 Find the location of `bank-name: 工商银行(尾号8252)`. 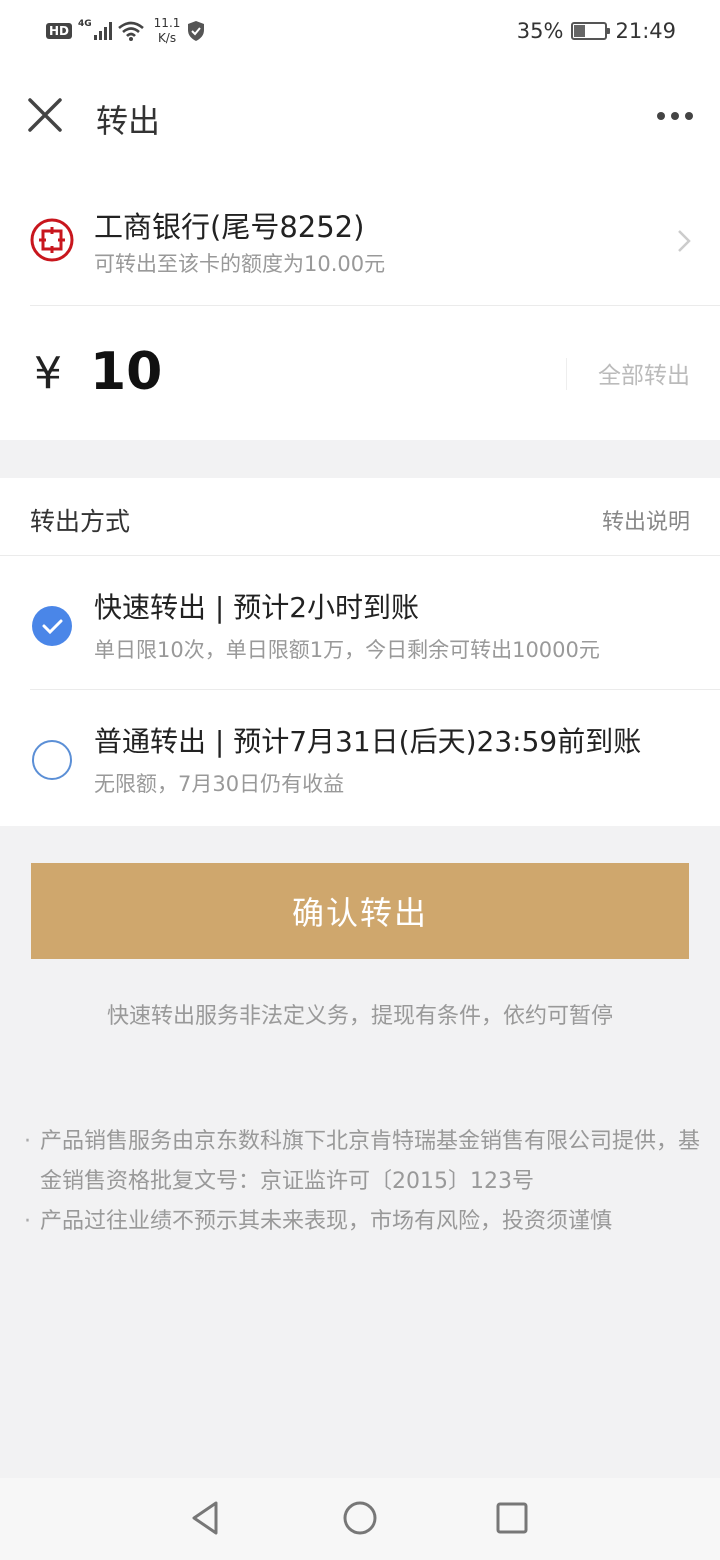

bank-name: 工商银行(尾号8252) is located at coordinates (229, 227).